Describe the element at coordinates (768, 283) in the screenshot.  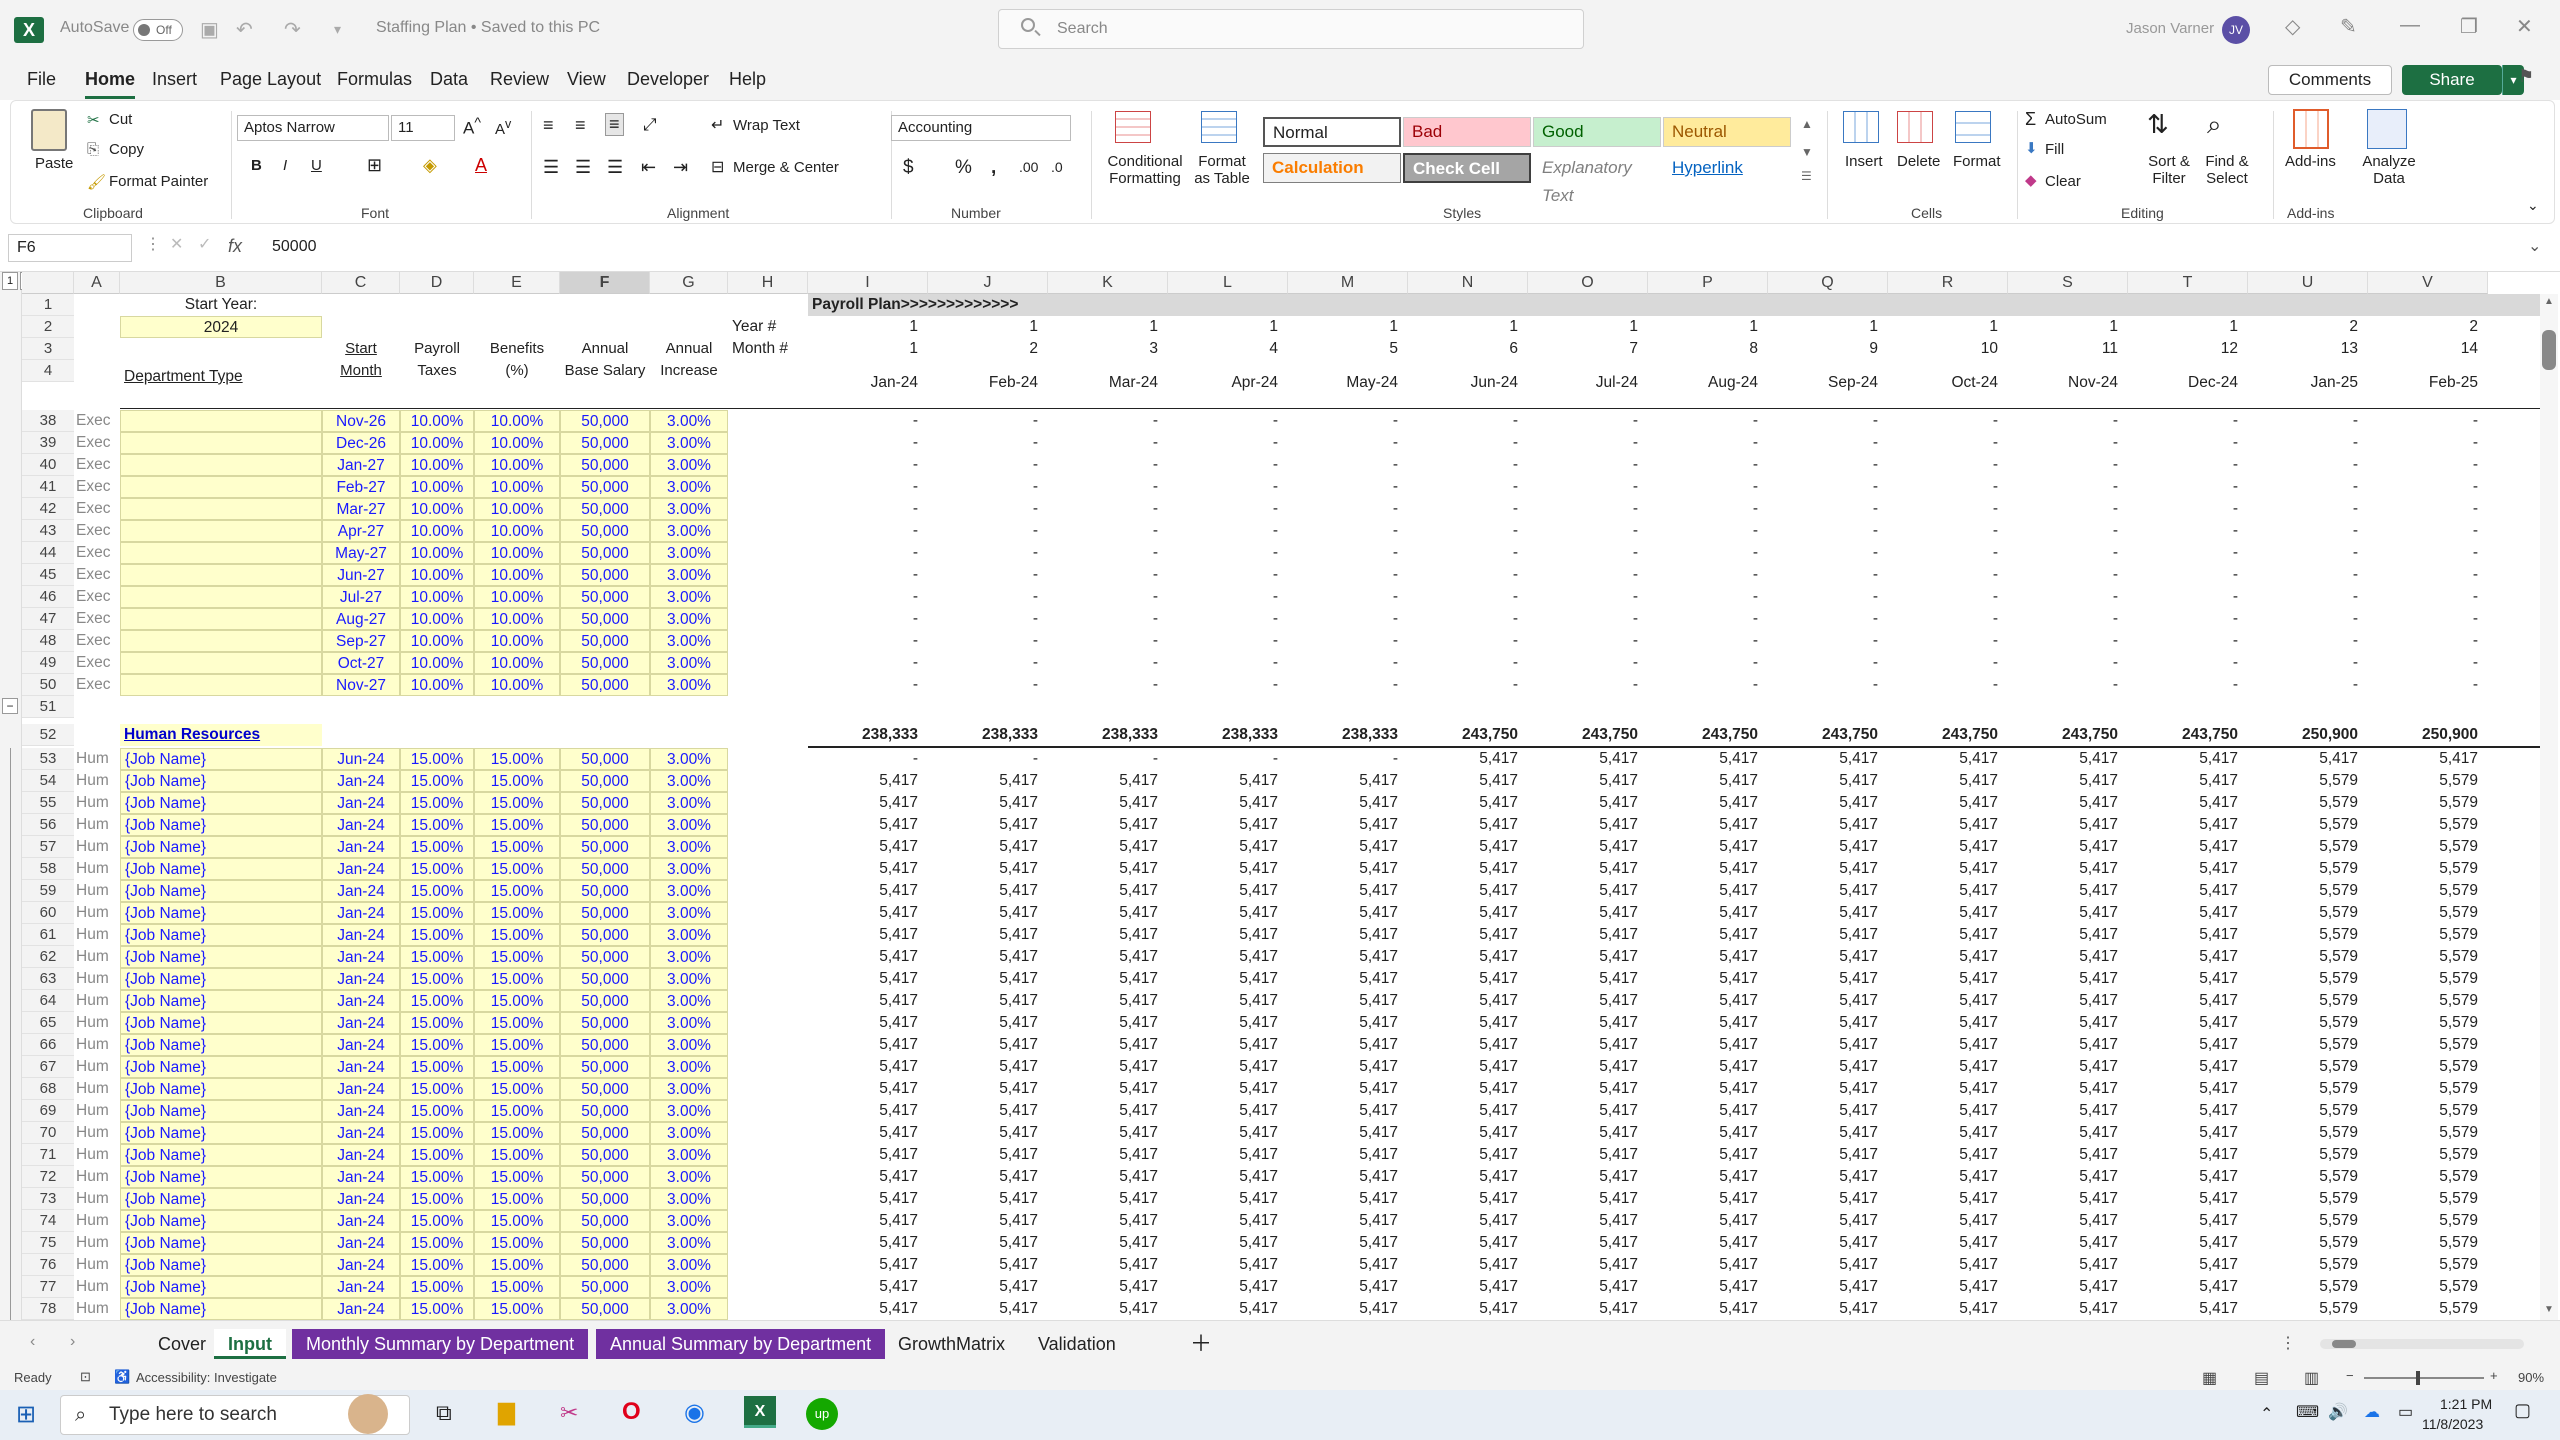
I see `column-header: H` at that location.